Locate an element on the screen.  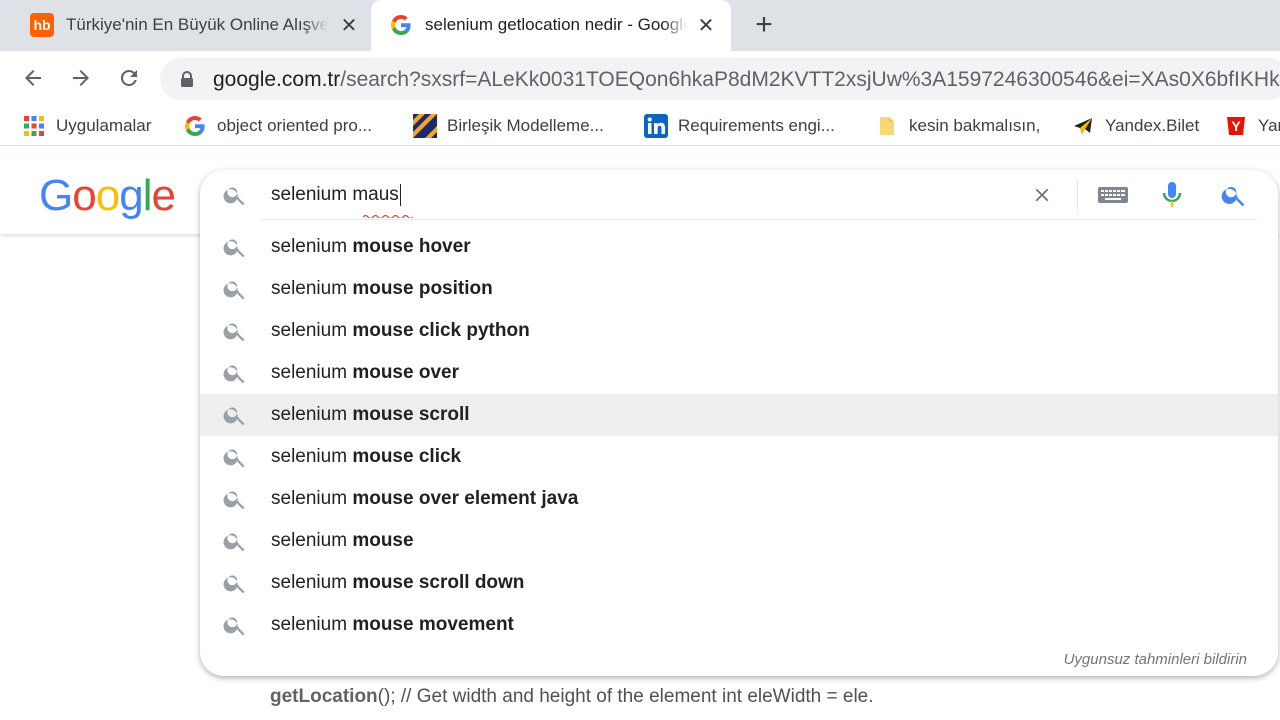
forward-arrow-icon is located at coordinates (81, 78).